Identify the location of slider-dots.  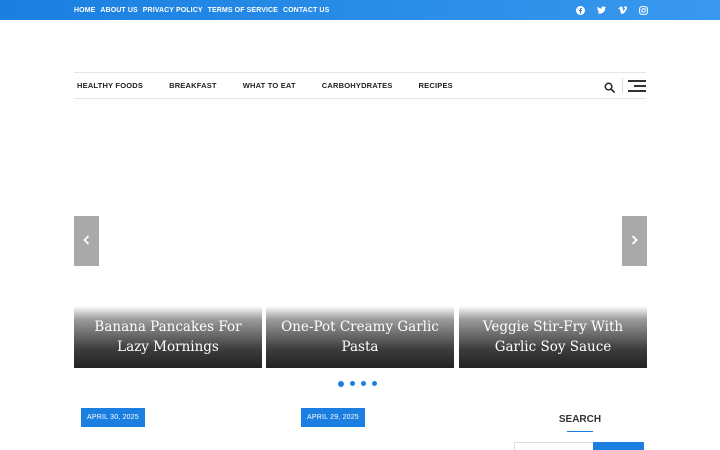
(357, 383).